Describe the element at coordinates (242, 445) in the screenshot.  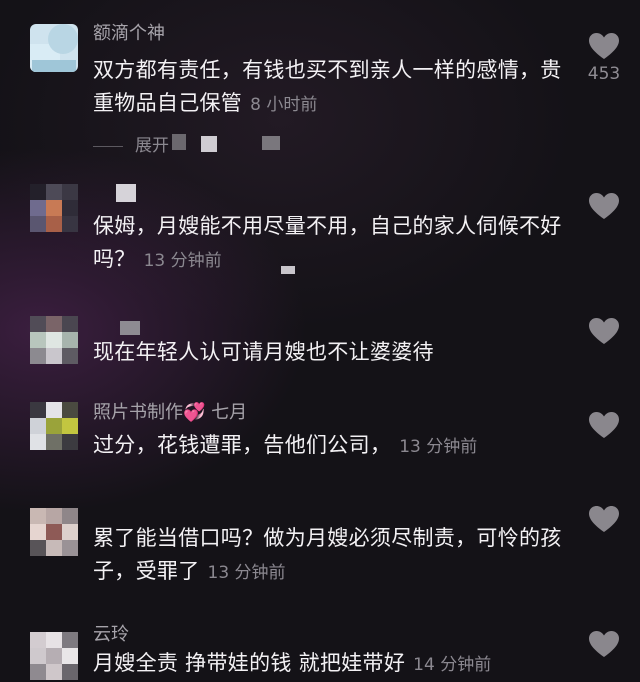
I see `comment-body: 过分，花钱遭罪，告他们公司，` at that location.